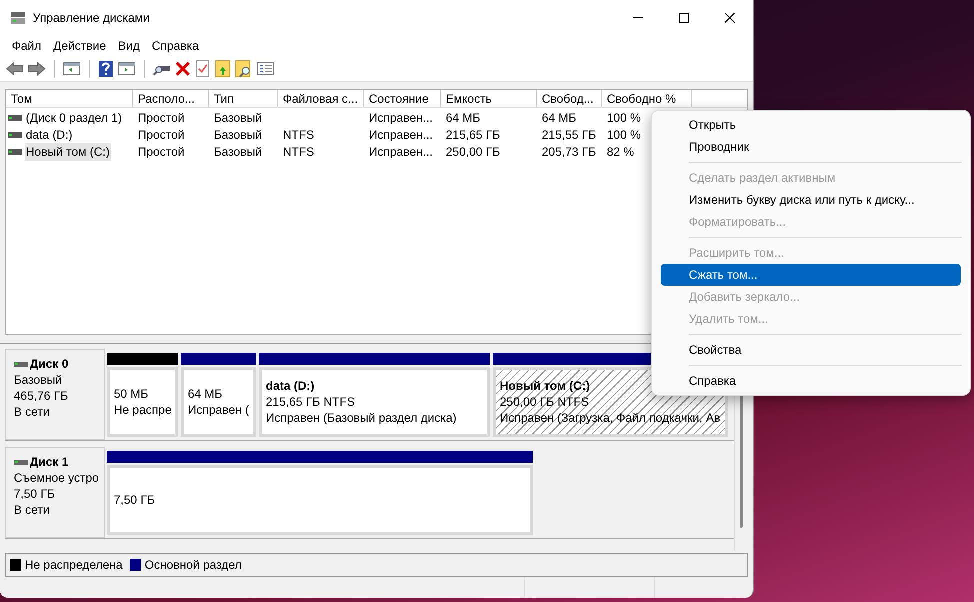 This screenshot has height=602, width=974. Describe the element at coordinates (37, 69) in the screenshot. I see `forward-arrow-icon` at that location.